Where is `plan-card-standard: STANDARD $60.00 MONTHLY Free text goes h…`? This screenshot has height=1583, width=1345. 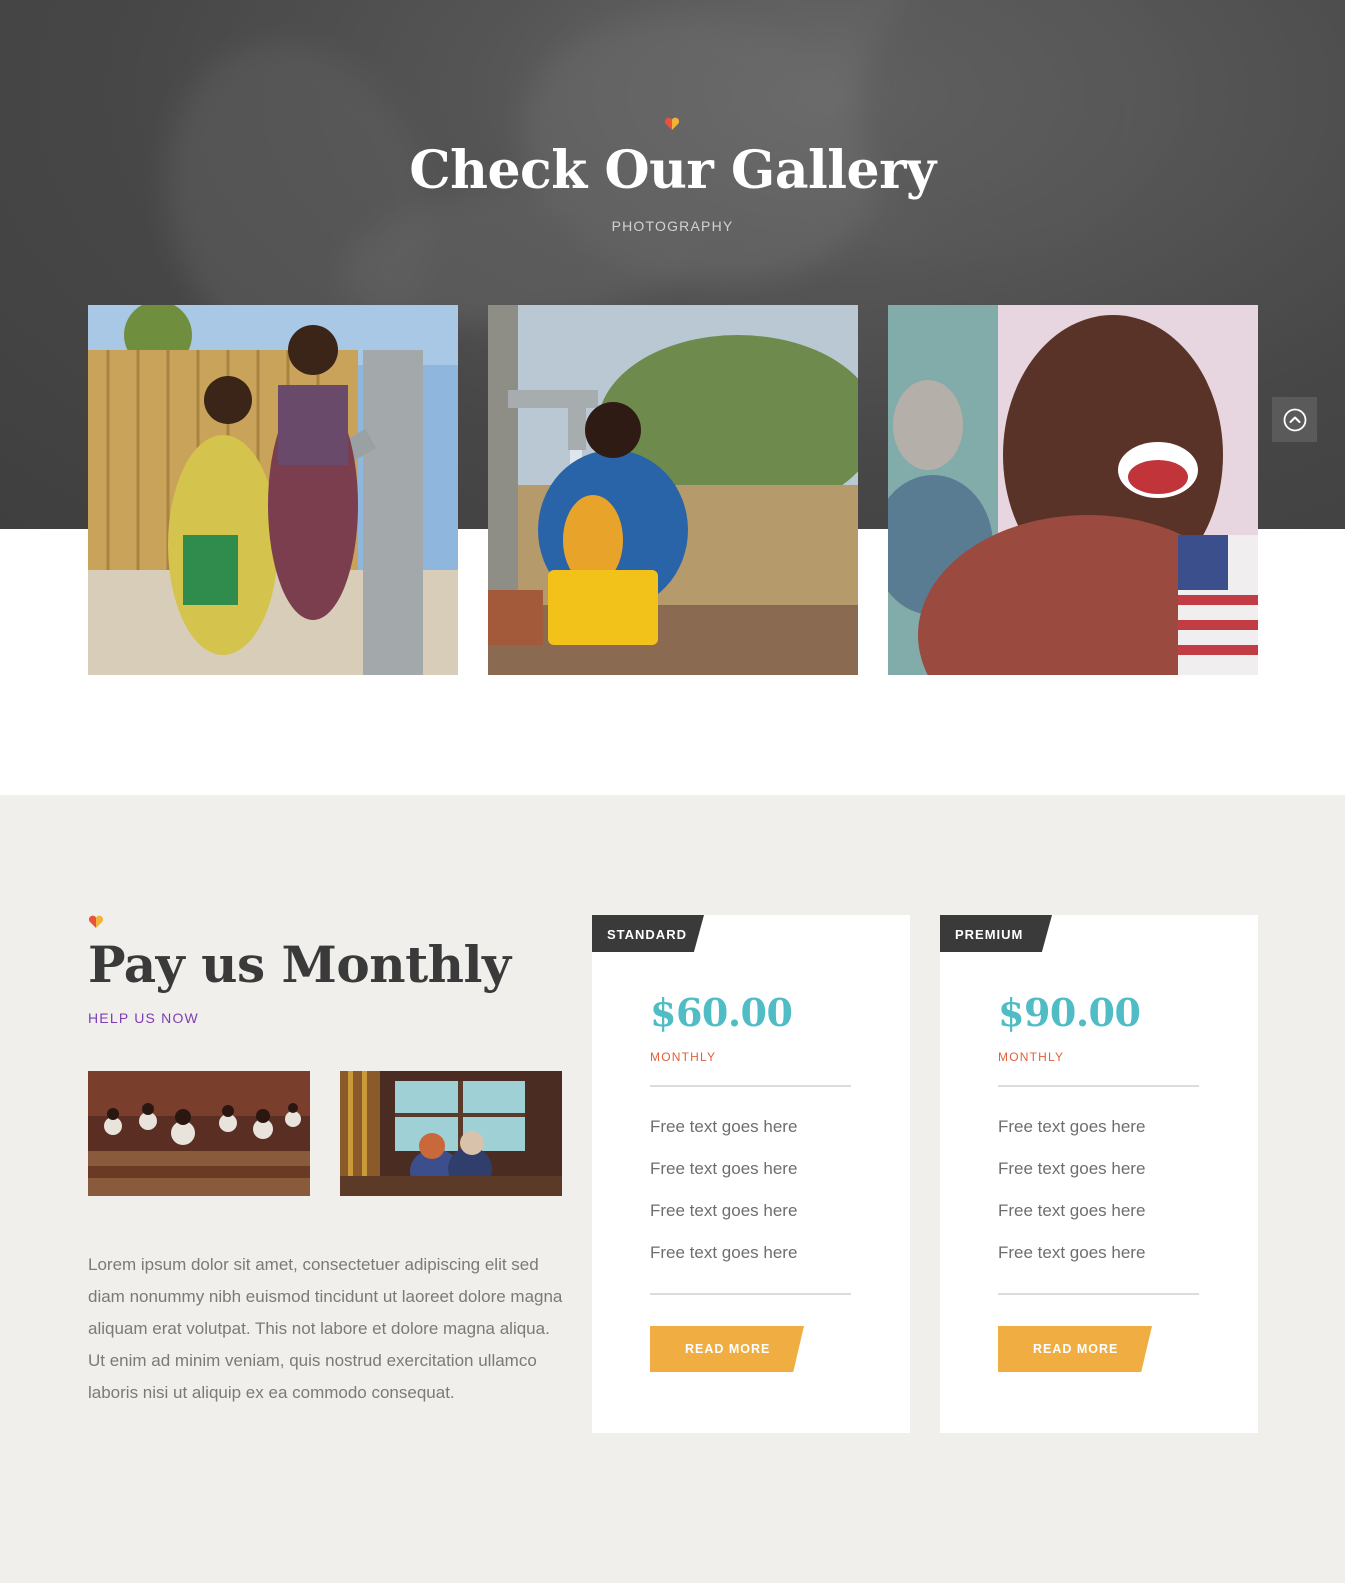 plan-card-standard: STANDARD $60.00 MONTHLY Free text goes h… is located at coordinates (751, 1174).